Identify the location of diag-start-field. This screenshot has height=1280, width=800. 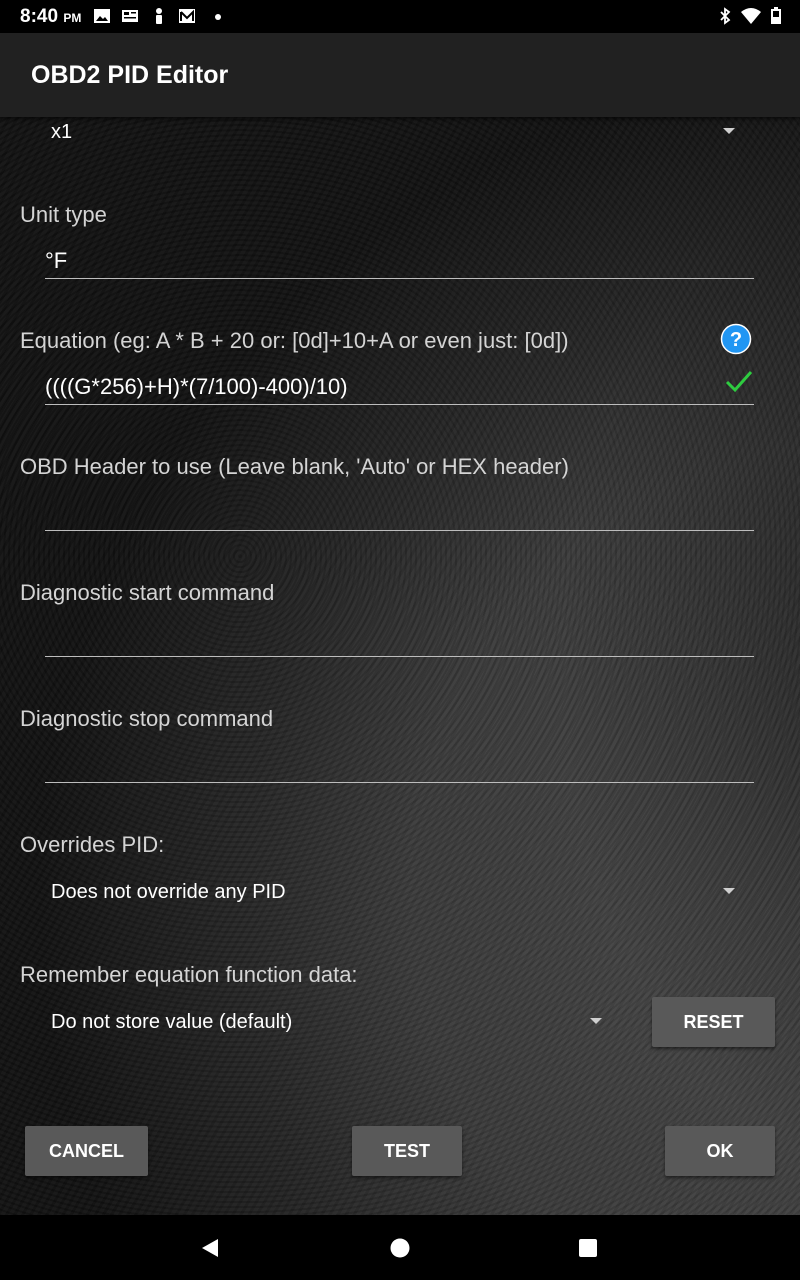
(399, 636).